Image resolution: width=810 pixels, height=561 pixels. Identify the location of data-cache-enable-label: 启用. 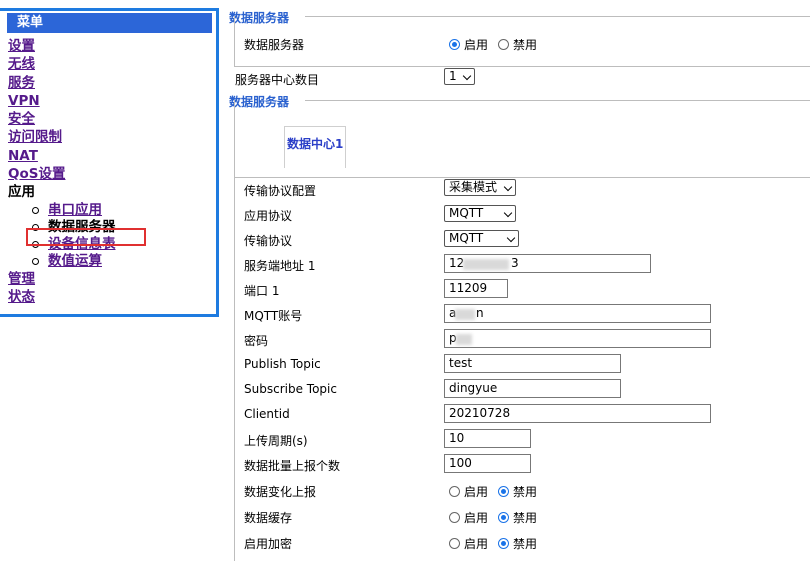
(476, 518).